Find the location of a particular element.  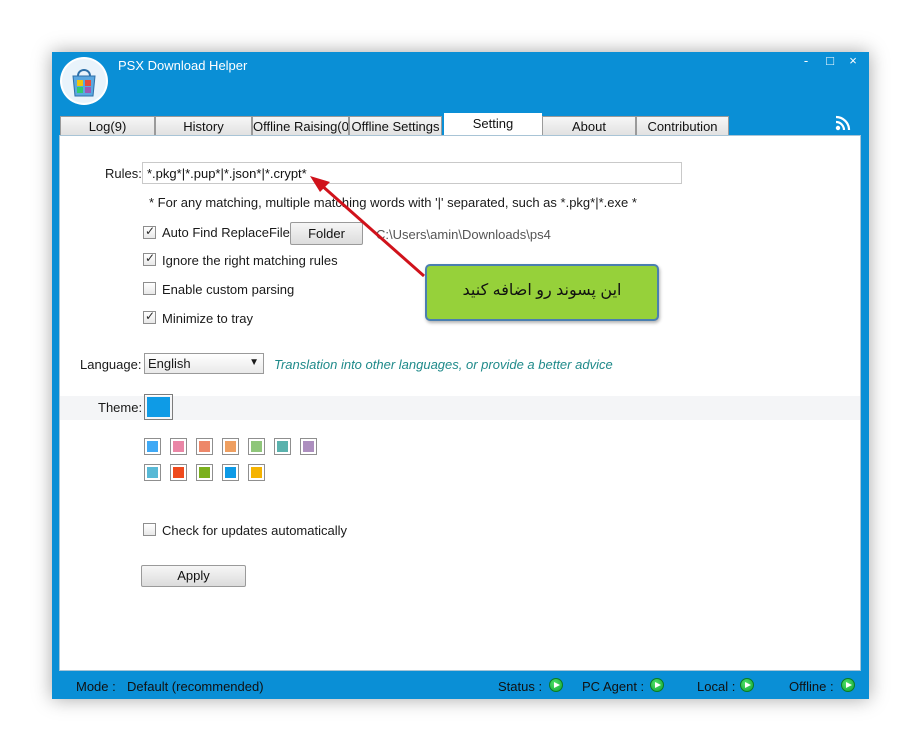

tab-setting: Setting is located at coordinates (493, 124).